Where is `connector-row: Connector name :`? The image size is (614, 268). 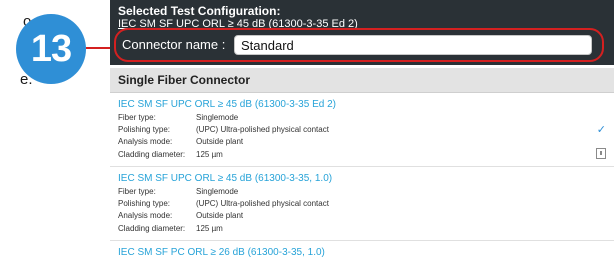
connector-row: Connector name : is located at coordinates (362, 45).